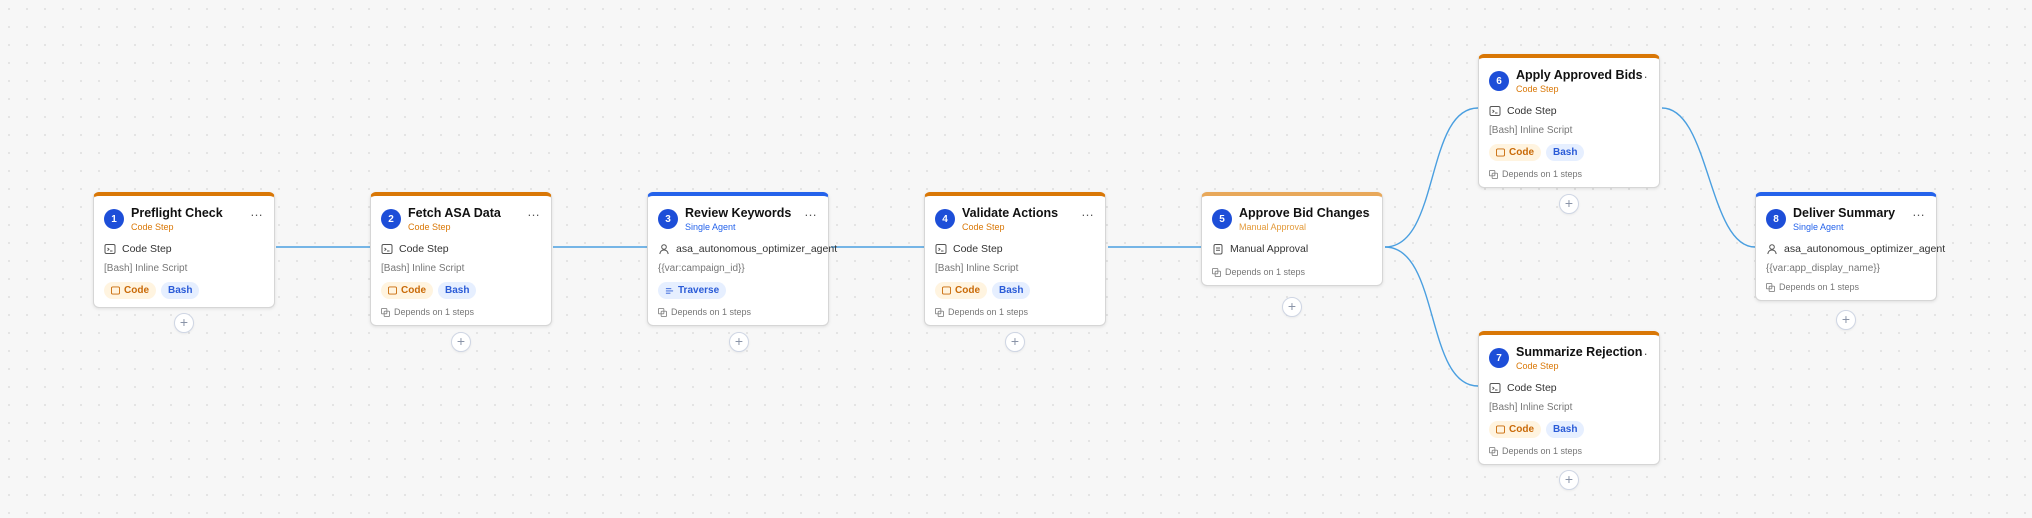 The height and width of the screenshot is (518, 2032). What do you see at coordinates (1269, 249) in the screenshot?
I see `step-type-label: Manual Approval` at bounding box center [1269, 249].